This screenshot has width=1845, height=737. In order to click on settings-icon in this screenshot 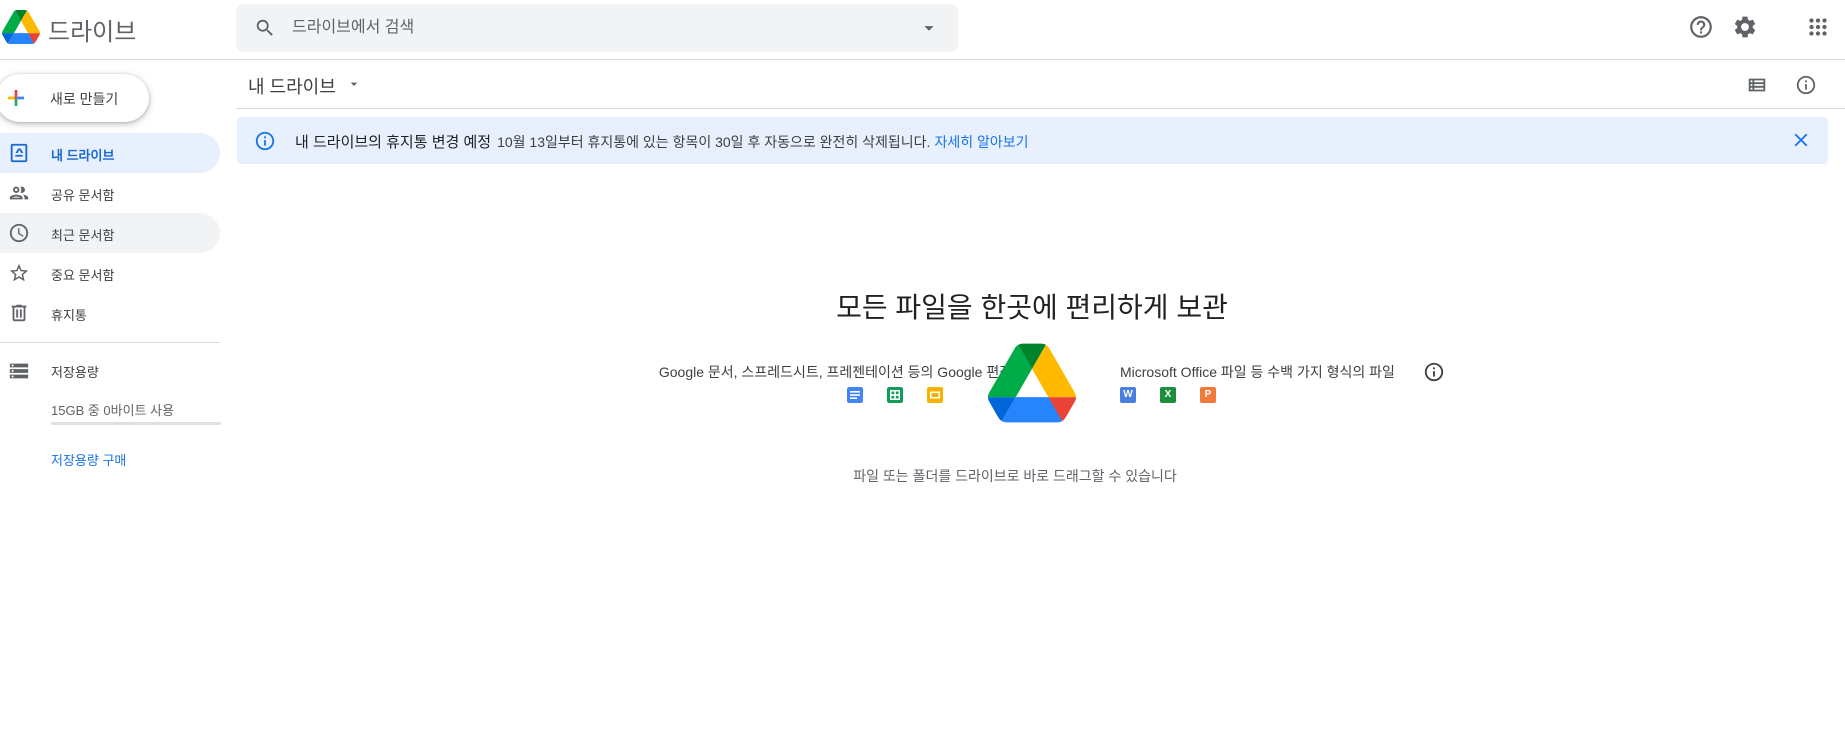, I will do `click(1745, 27)`.